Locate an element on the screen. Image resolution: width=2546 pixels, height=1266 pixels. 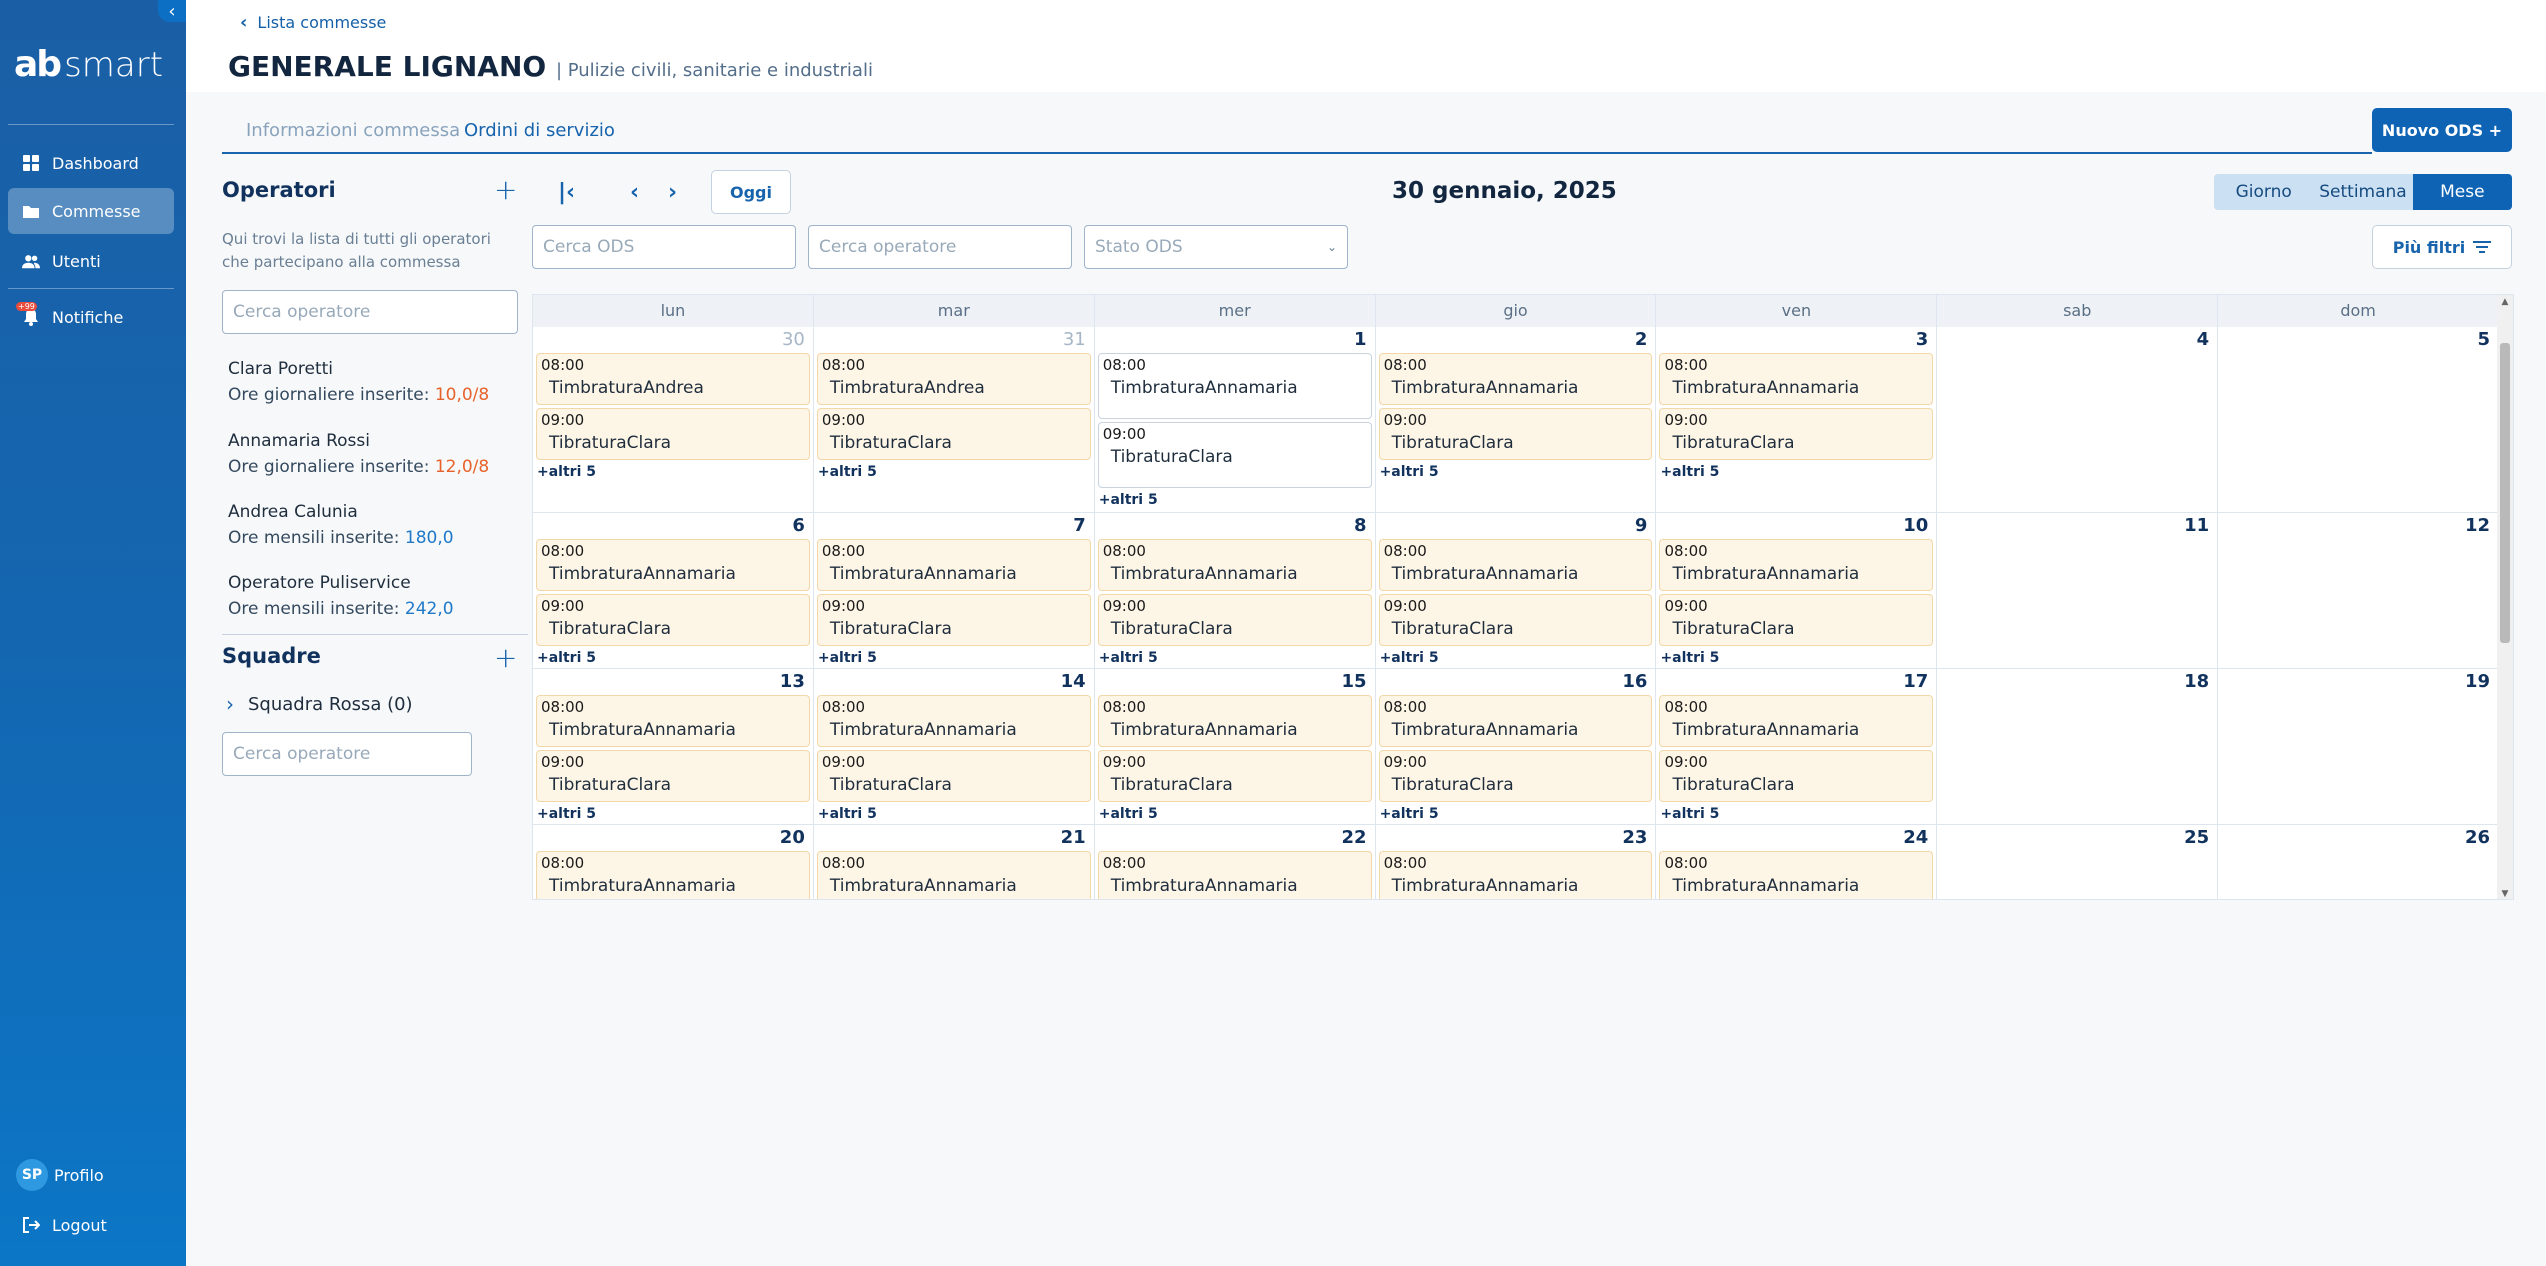
prev-button: ‹ is located at coordinates (634, 192).